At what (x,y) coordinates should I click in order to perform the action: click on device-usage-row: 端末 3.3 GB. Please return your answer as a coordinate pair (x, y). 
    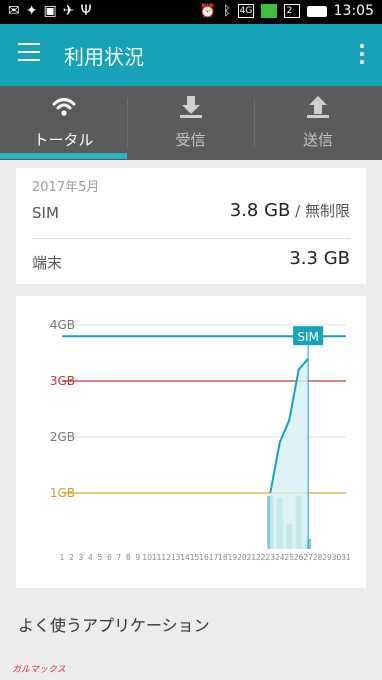
    Looking at the image, I should click on (191, 263).